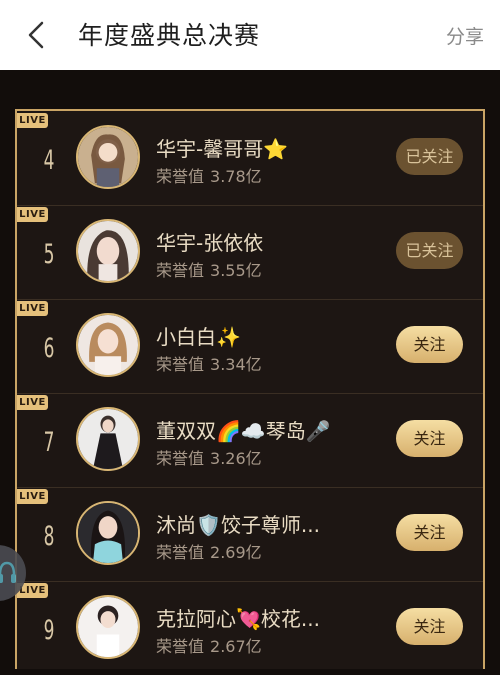  I want to click on ranking-row: LIVE 8 沐尚🛡️饺子尊师... 荣誉值 2.69亿 关注, so click(250, 534).